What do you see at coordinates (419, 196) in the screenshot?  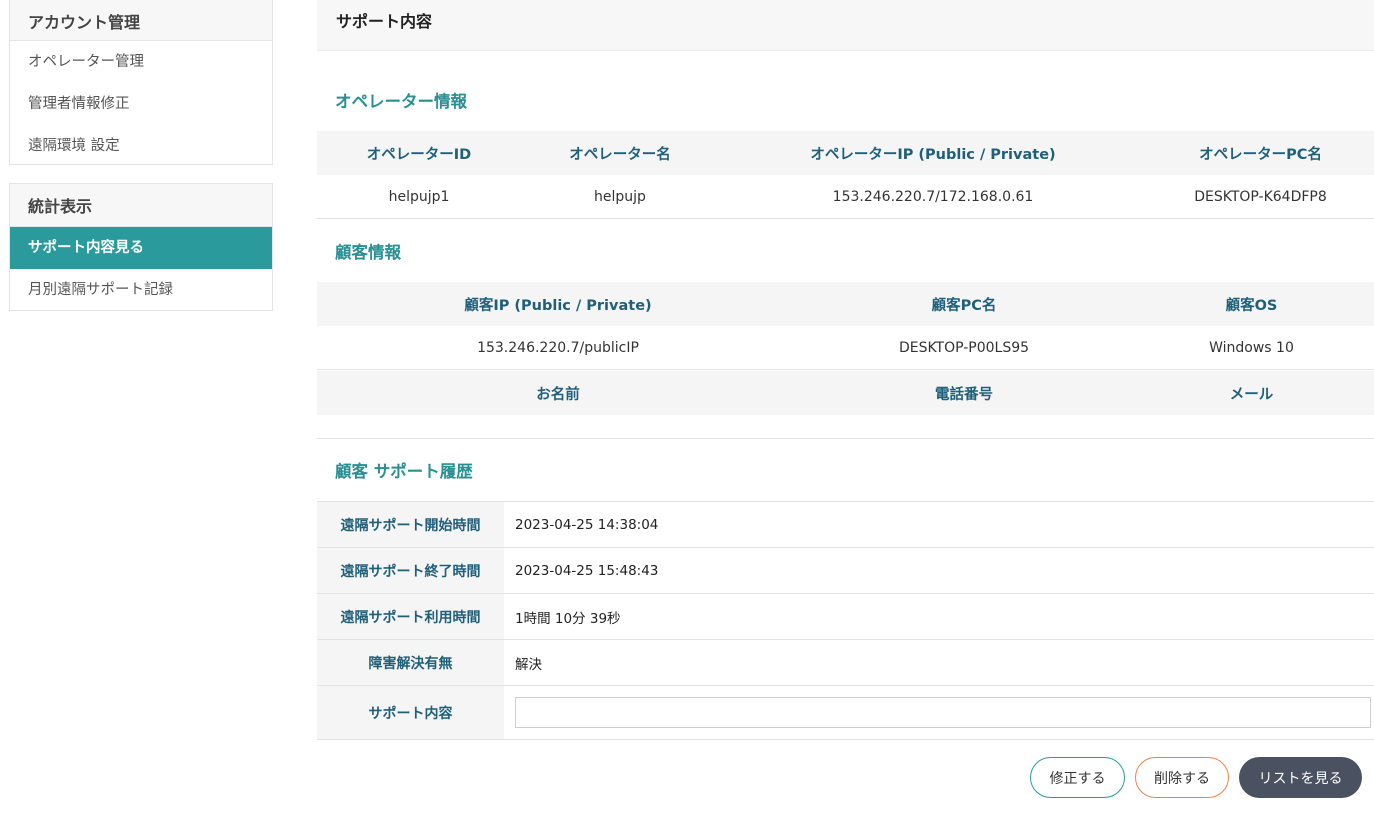 I see `operator-id-value: helpujp1` at bounding box center [419, 196].